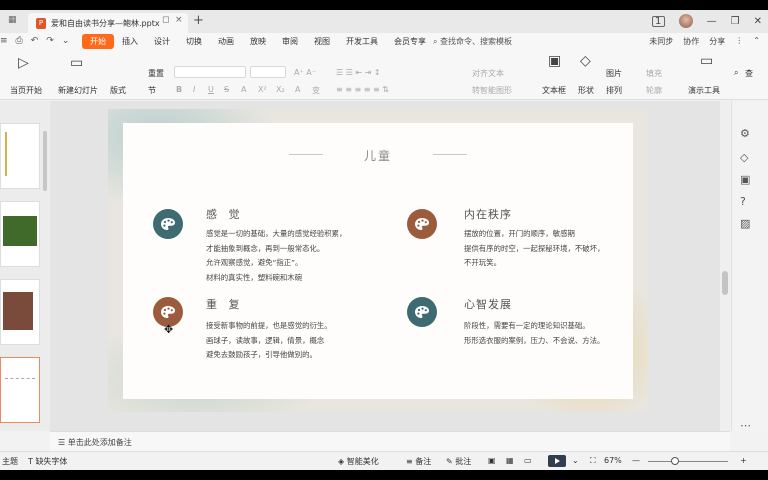 The image size is (768, 480). What do you see at coordinates (554, 90) in the screenshot?
I see `textbox-button: 文本框` at bounding box center [554, 90].